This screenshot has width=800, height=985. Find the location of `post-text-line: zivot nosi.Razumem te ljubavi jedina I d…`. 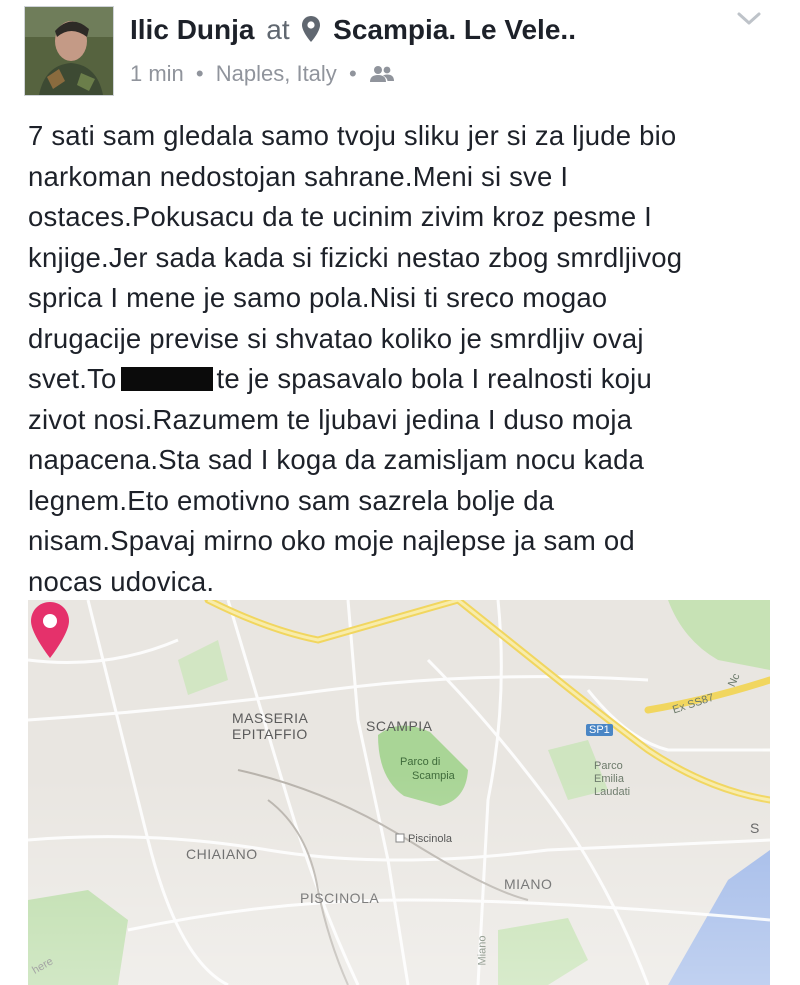

post-text-line: zivot nosi.Razumem te ljubavi jedina I d… is located at coordinates (330, 419).